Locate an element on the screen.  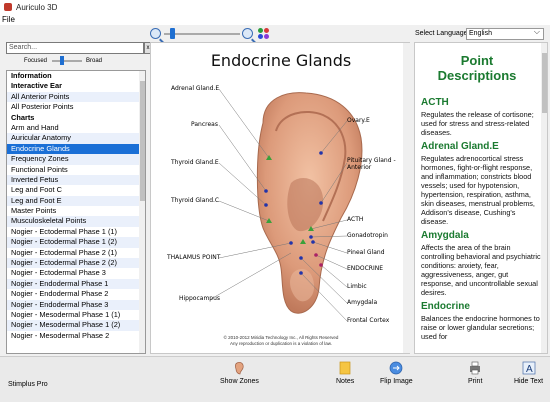
show-zones-button: Show Zones is located at coordinates (239, 373).